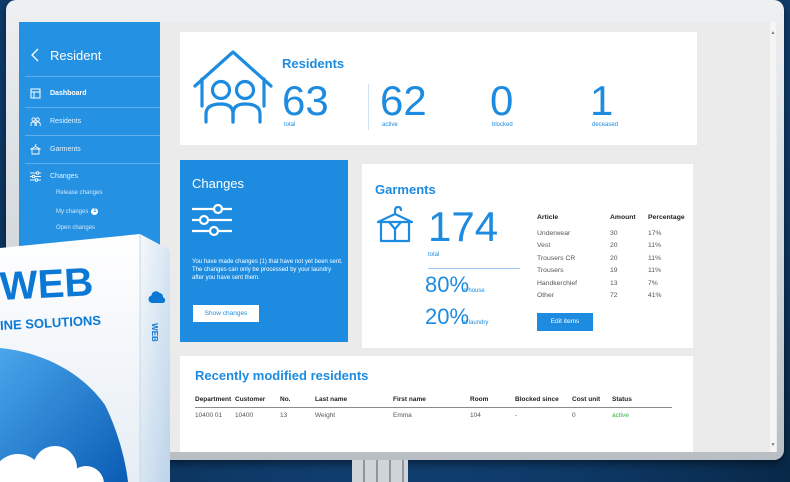 The image size is (790, 482). I want to click on stat-value: 1, so click(602, 100).